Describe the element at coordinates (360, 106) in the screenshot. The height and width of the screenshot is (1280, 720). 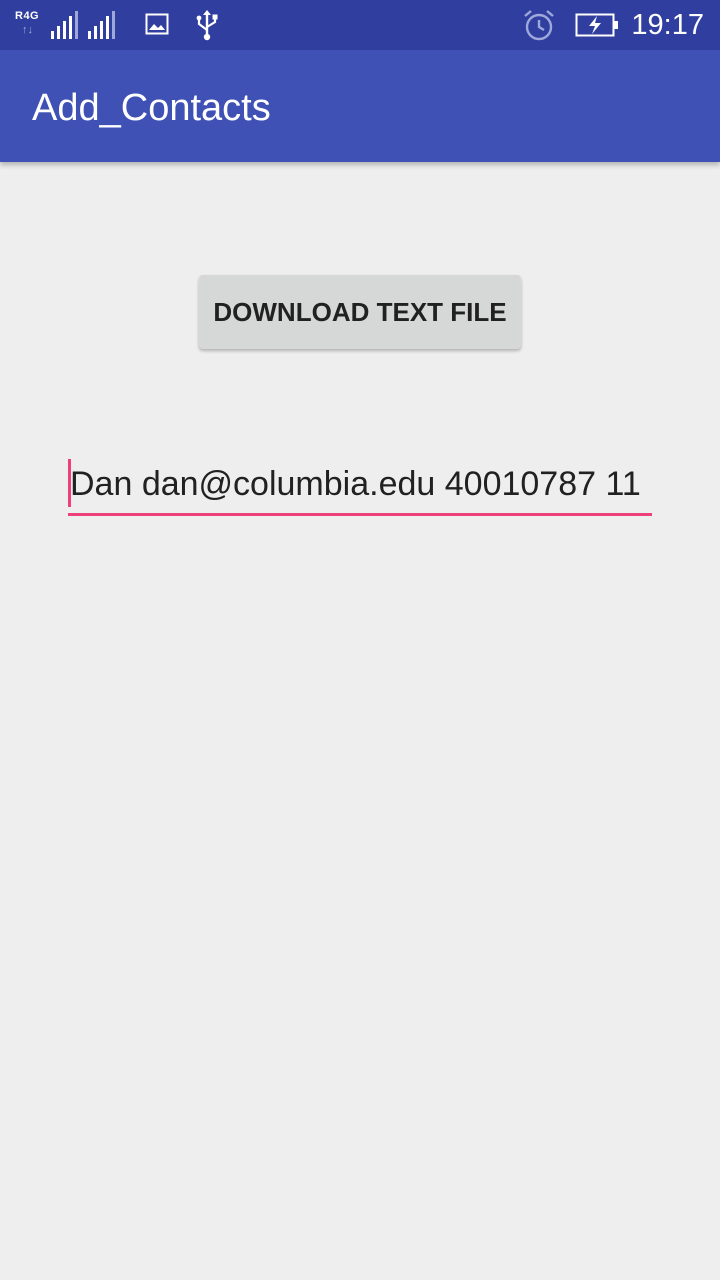
I see `app-bar: Add_Contacts` at that location.